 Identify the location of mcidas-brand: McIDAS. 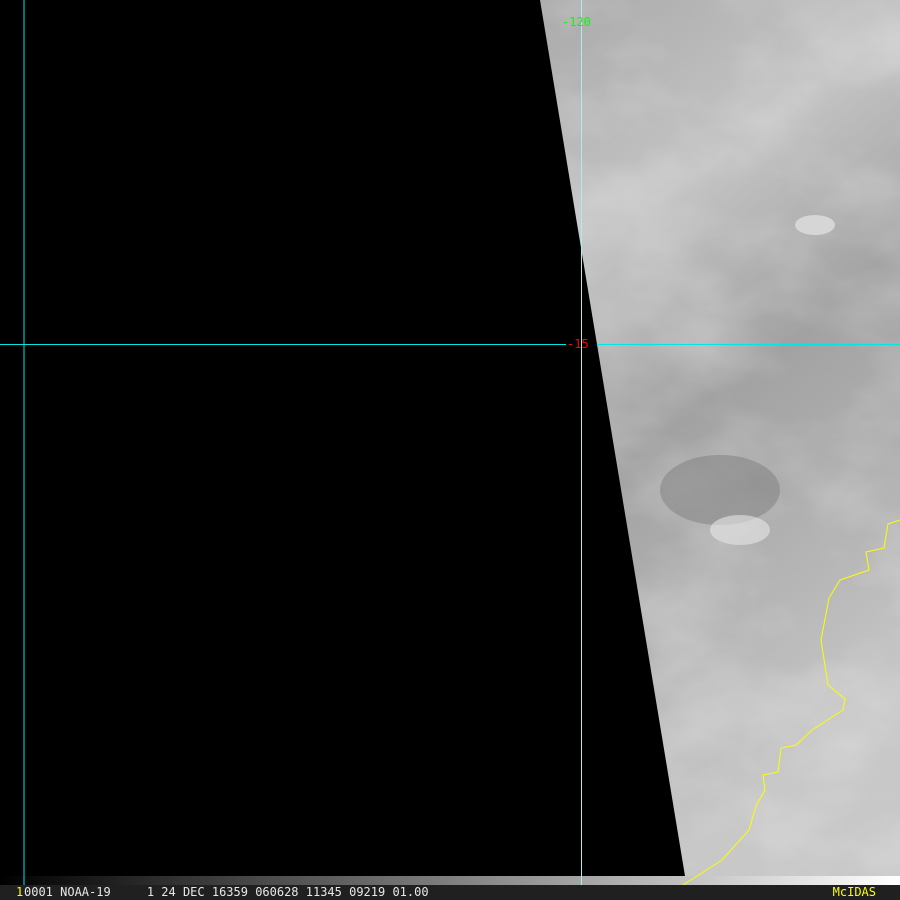
(854, 892).